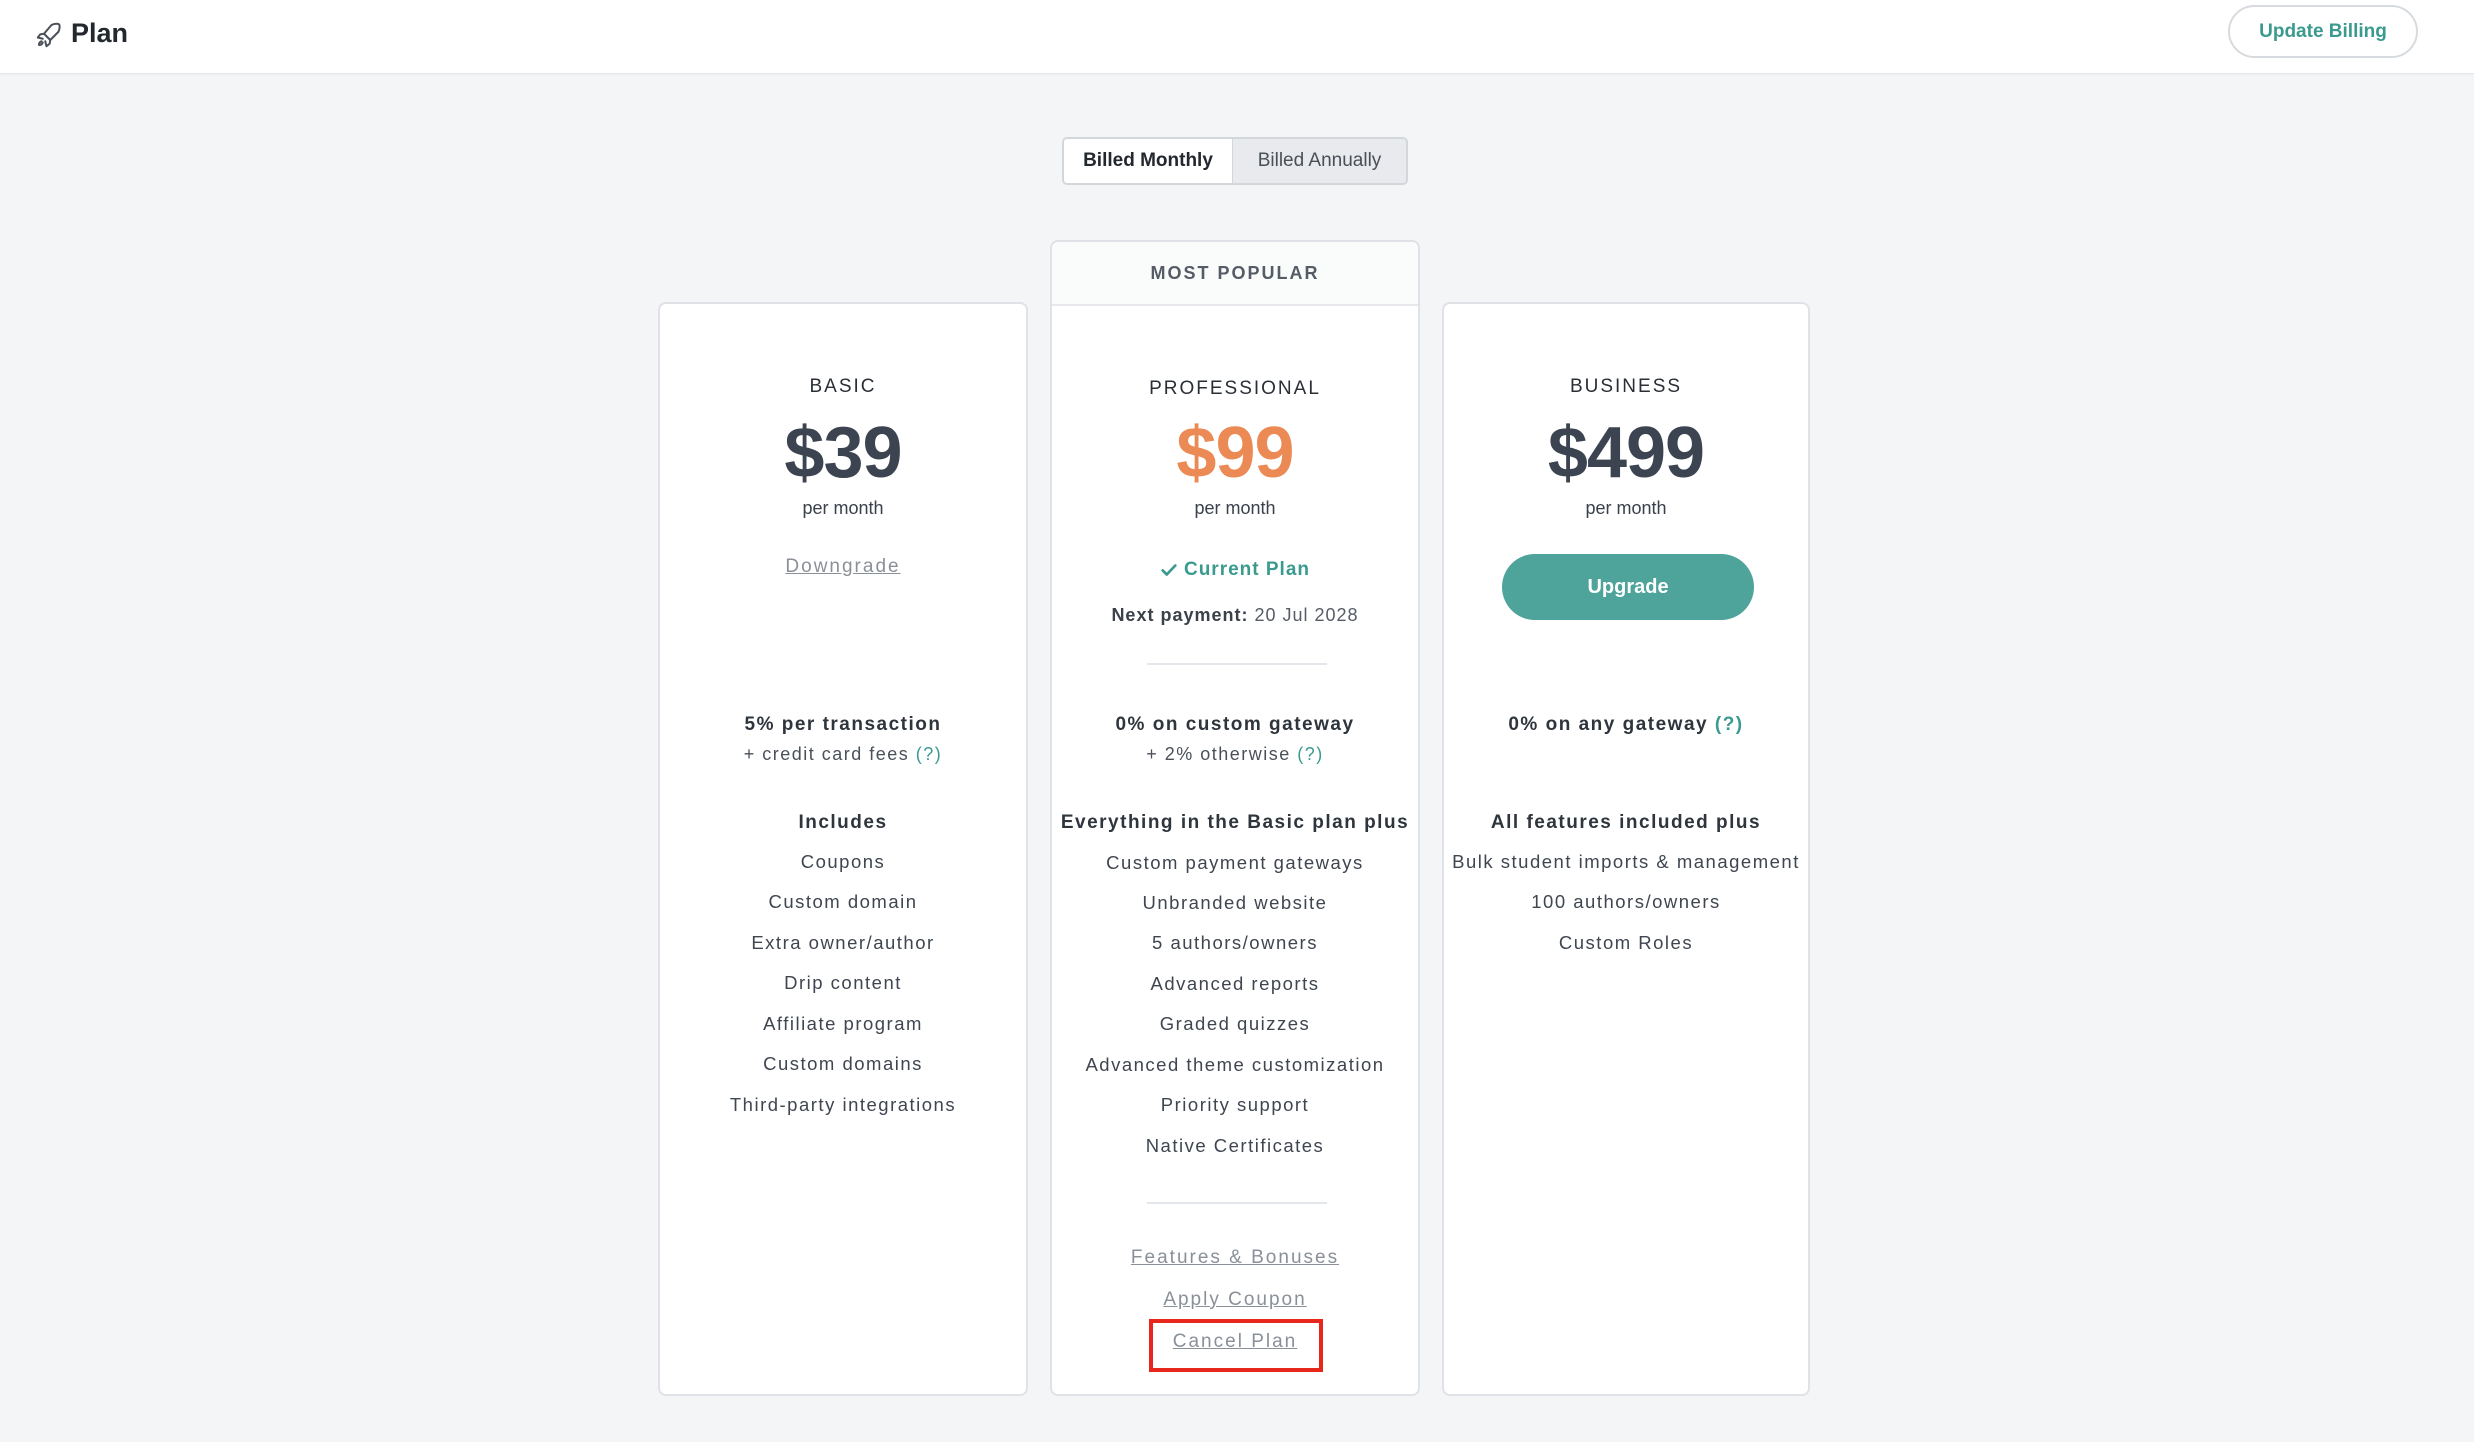 The image size is (2474, 1442). I want to click on top-bar: Plan Update Billing, so click(1237, 37).